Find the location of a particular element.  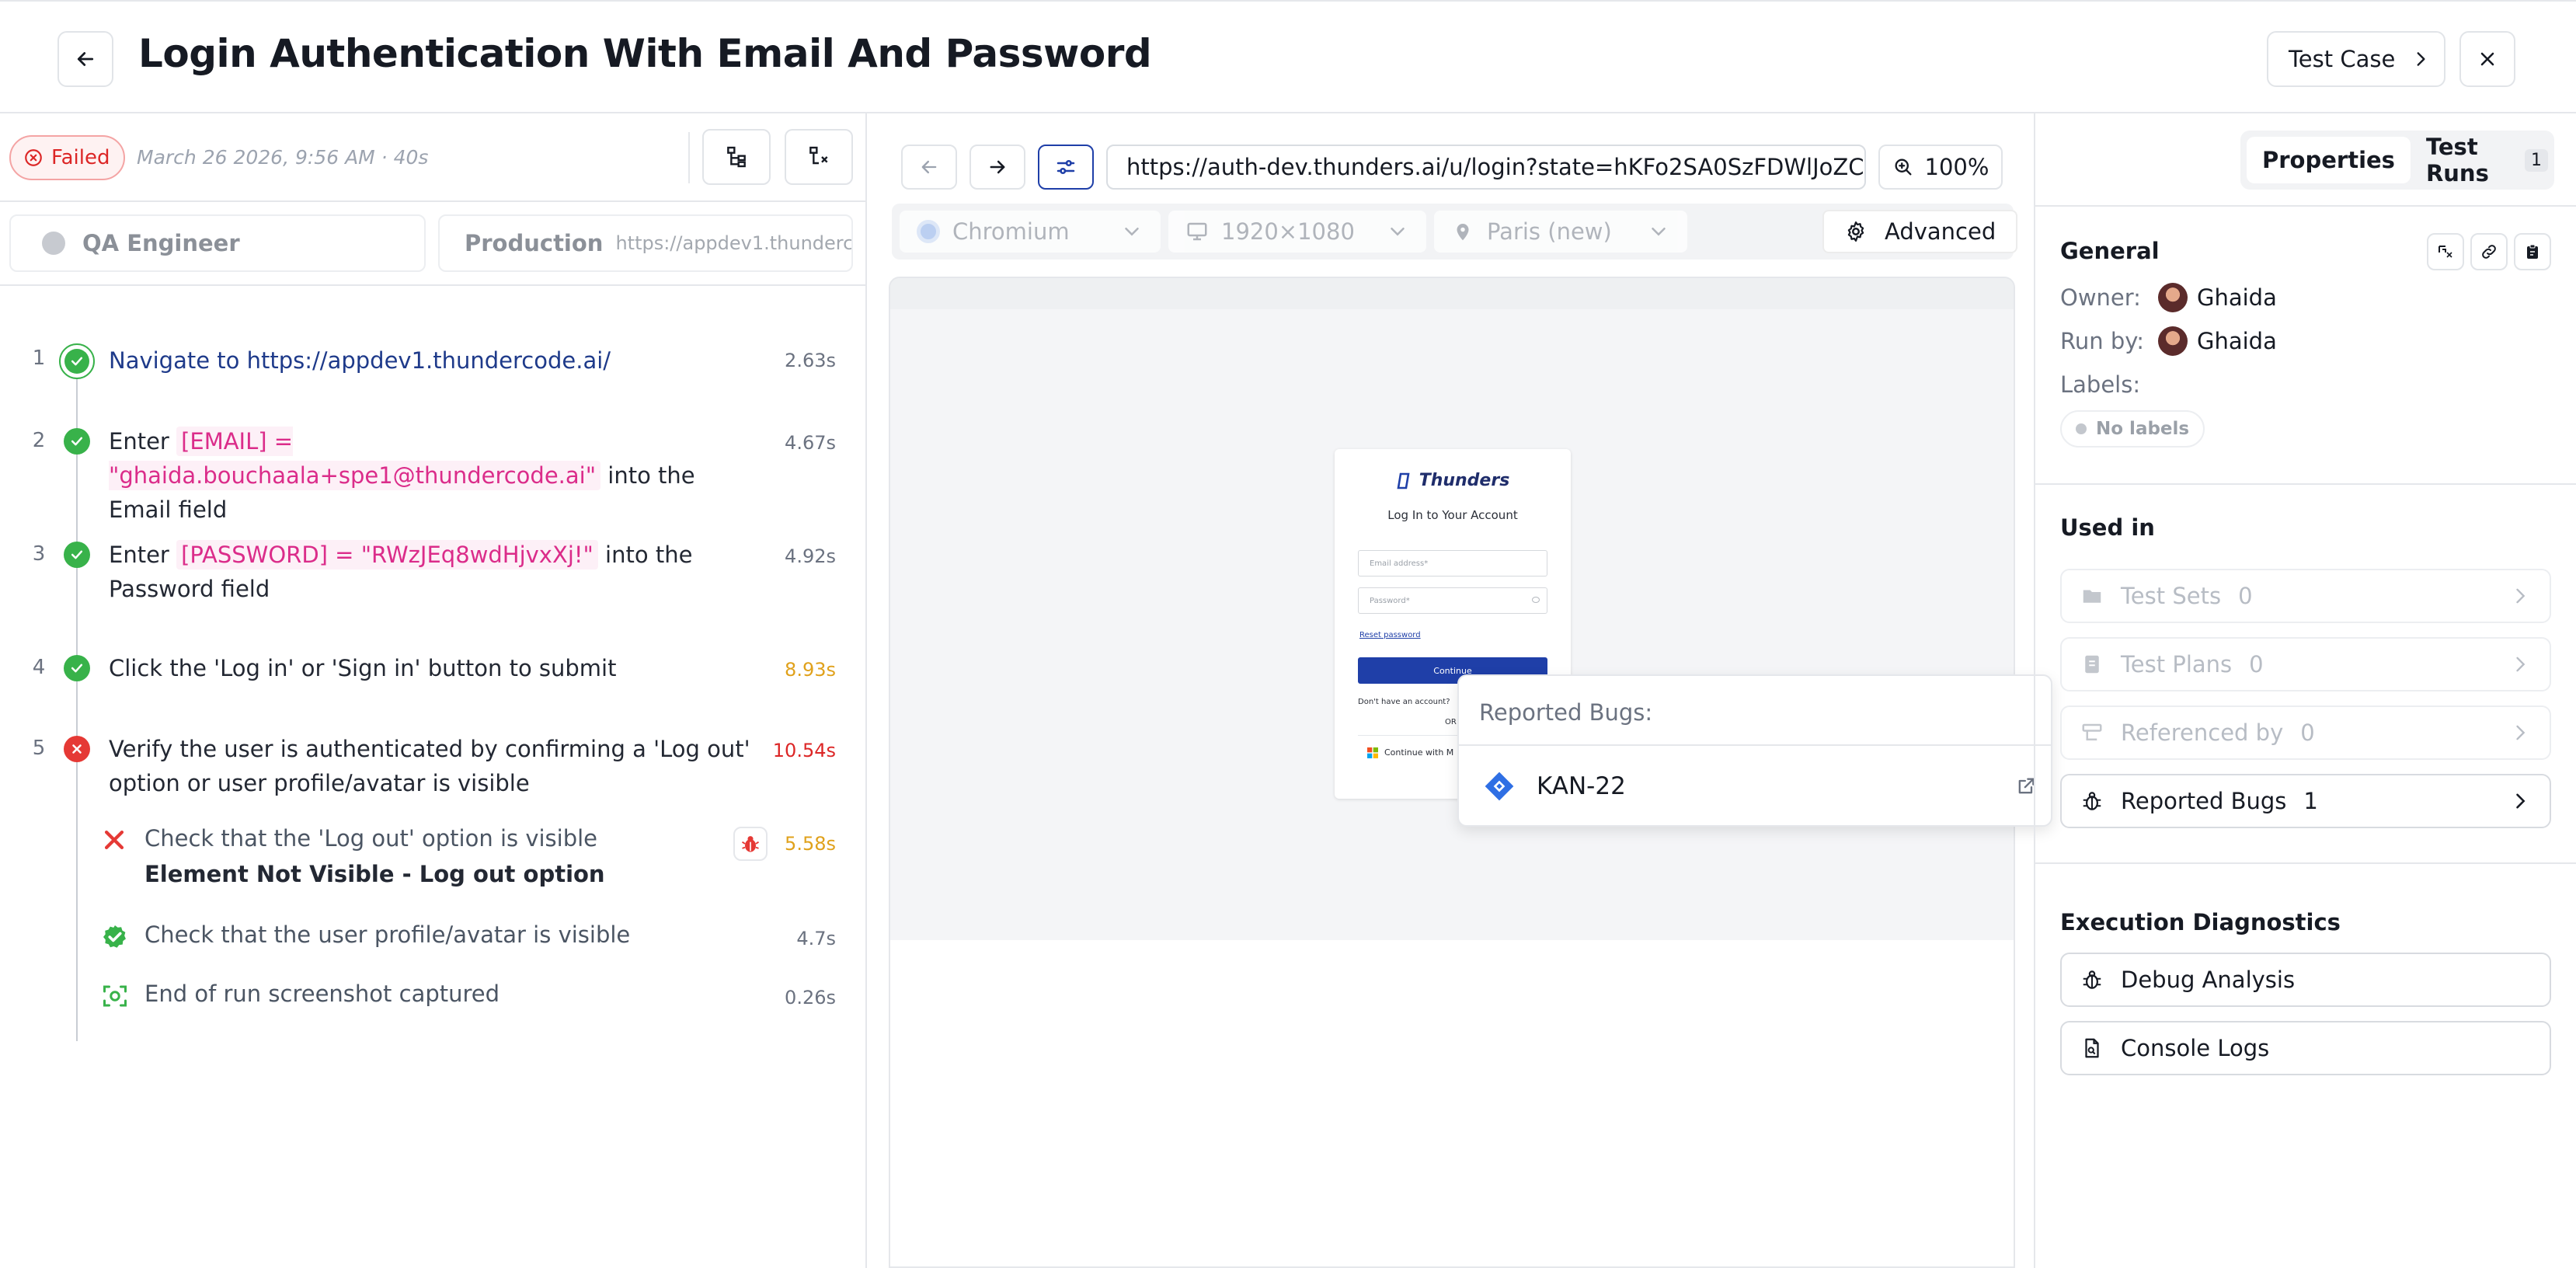

thunders-logo-icon is located at coordinates (1403, 481).